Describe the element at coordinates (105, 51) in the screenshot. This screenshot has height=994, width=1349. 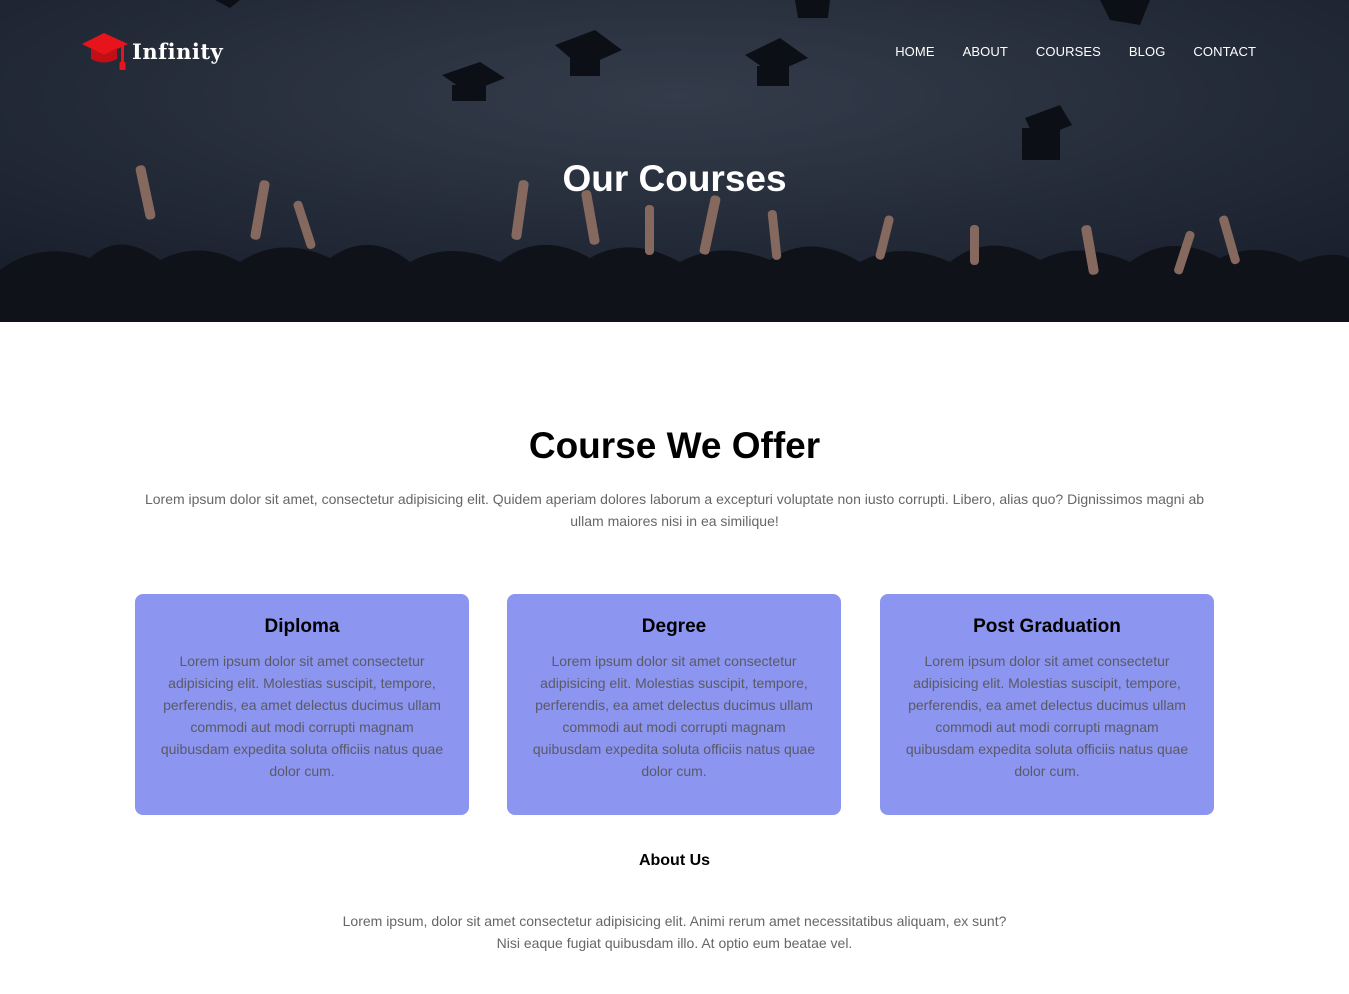
I see `graduation-cap-icon` at that location.